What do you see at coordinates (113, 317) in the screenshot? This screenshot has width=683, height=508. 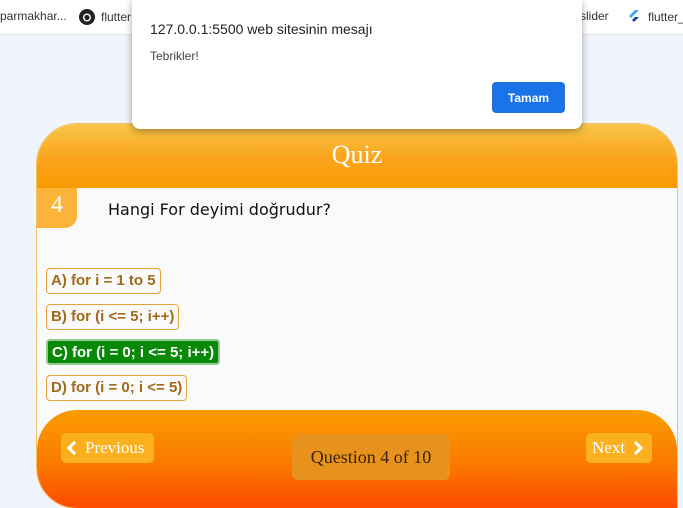 I see `option-b: B) for (i <= 5; i++)` at bounding box center [113, 317].